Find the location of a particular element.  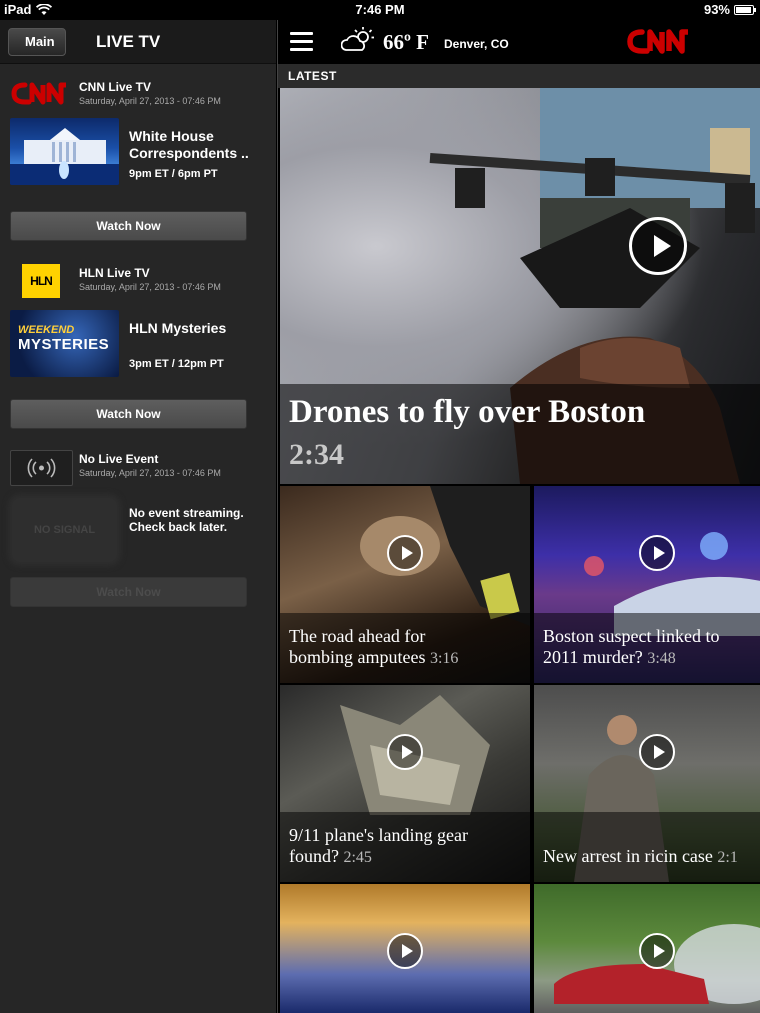

broadcast-icon is located at coordinates (41, 468).